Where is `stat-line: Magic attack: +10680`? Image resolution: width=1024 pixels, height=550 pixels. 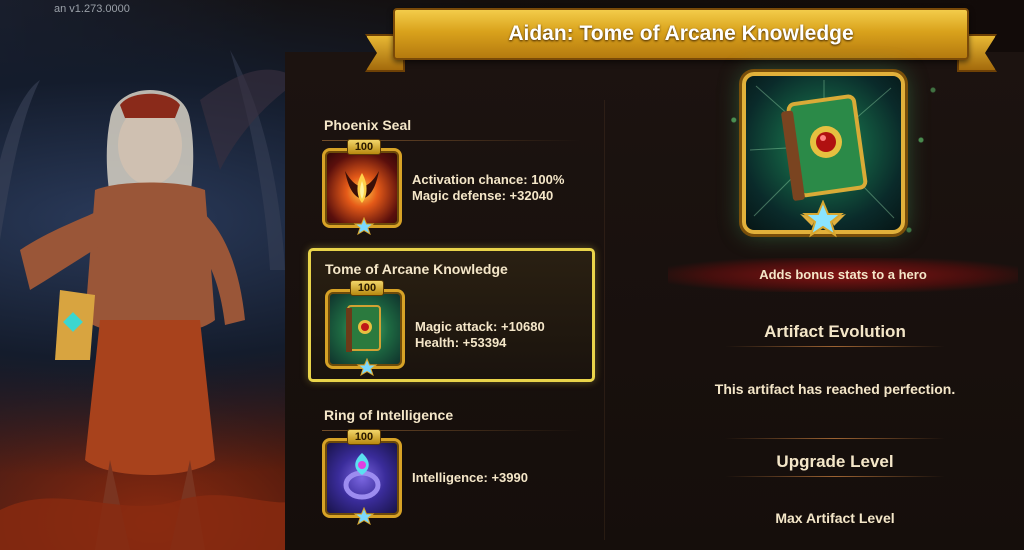 stat-line: Magic attack: +10680 is located at coordinates (480, 326).